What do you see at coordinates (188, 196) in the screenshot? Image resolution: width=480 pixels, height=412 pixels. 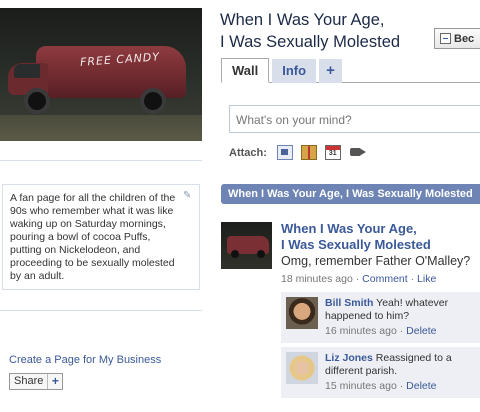 I see `pencil-icon: ✎` at bounding box center [188, 196].